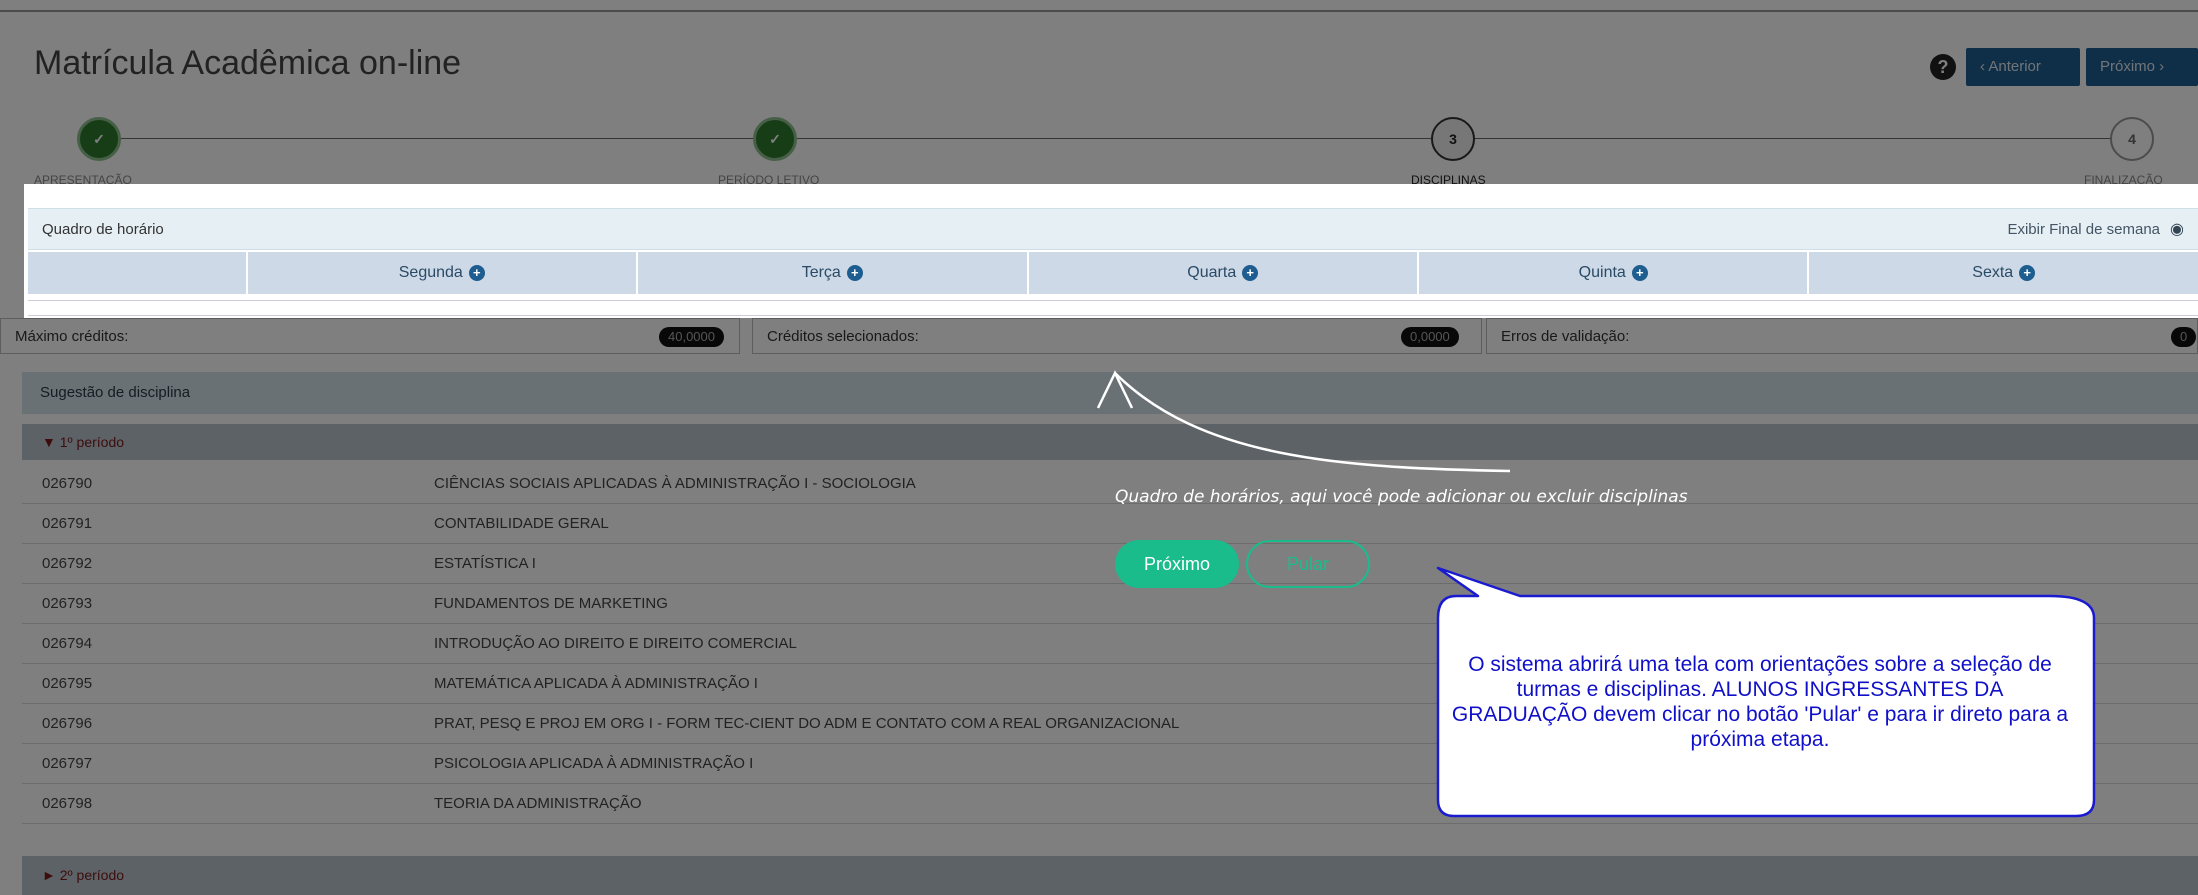 This screenshot has width=2198, height=895. Describe the element at coordinates (137, 273) in the screenshot. I see `time-column-header` at that location.